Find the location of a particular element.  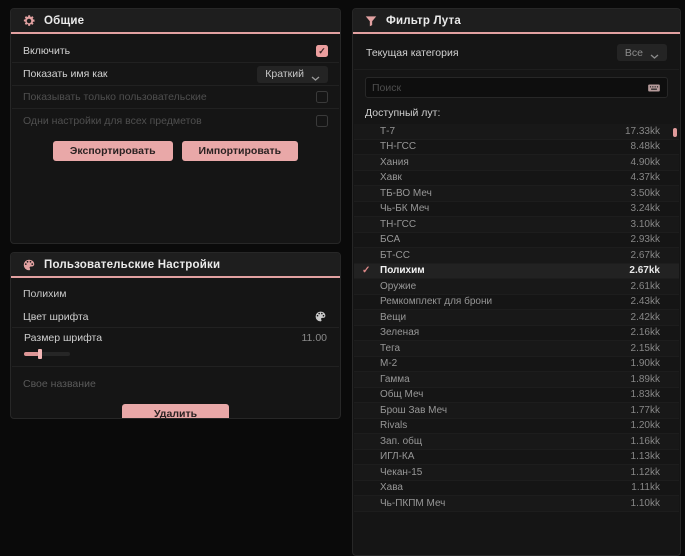

loot-item-name: Хава is located at coordinates (391, 488).